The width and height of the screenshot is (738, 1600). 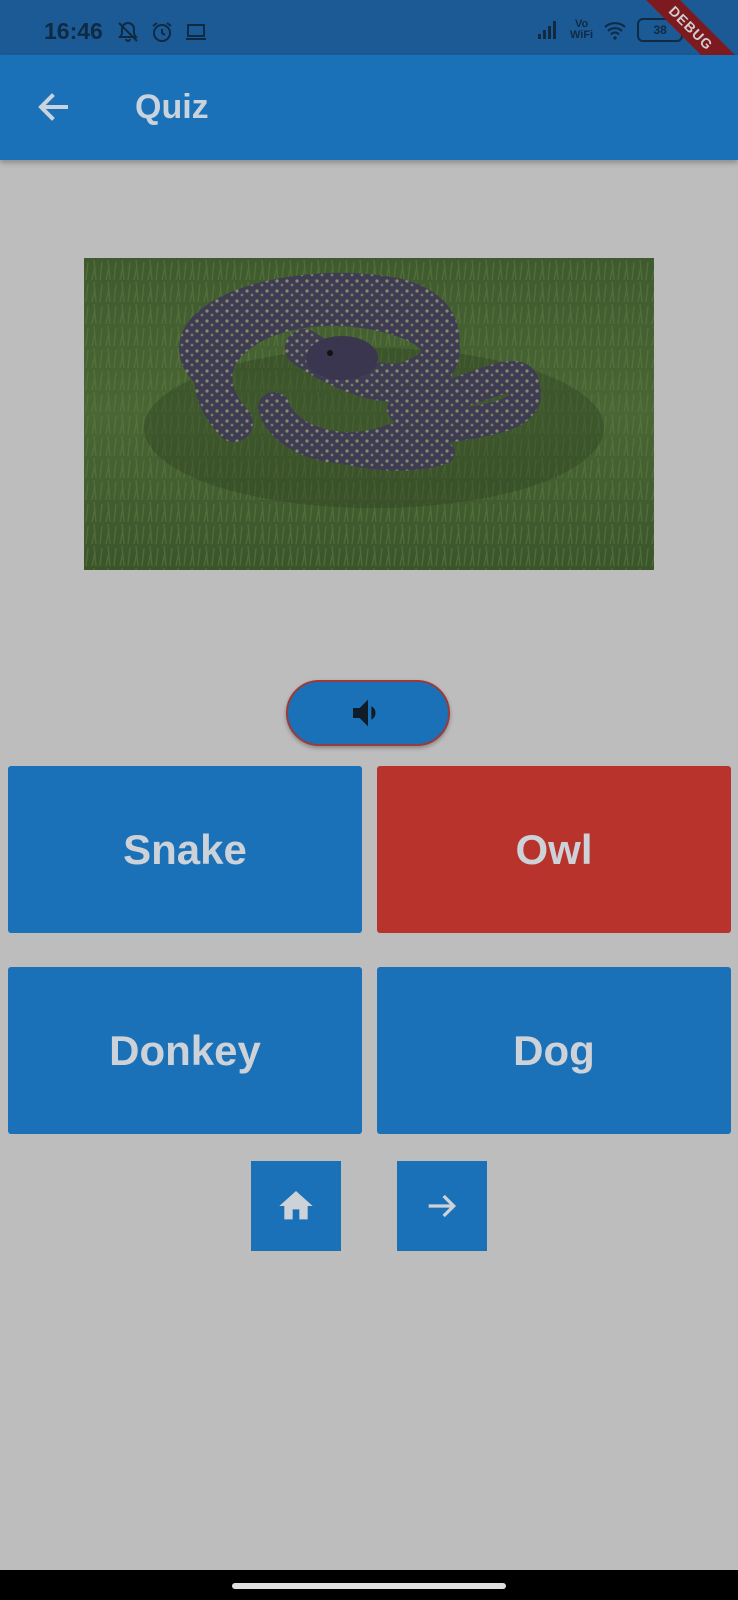 What do you see at coordinates (369, 107) in the screenshot?
I see `app-bar: Quiz` at bounding box center [369, 107].